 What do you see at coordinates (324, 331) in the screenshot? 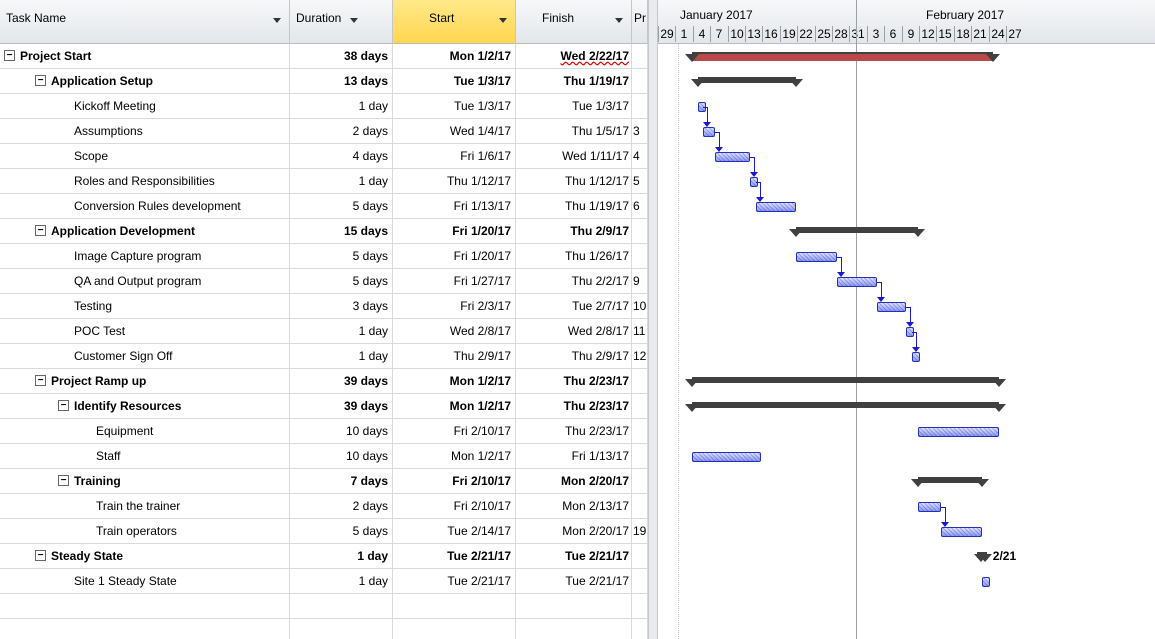
I see `table-row: POC Test 1 day Wed 2/8/17 Wed 2/8/17 11` at bounding box center [324, 331].